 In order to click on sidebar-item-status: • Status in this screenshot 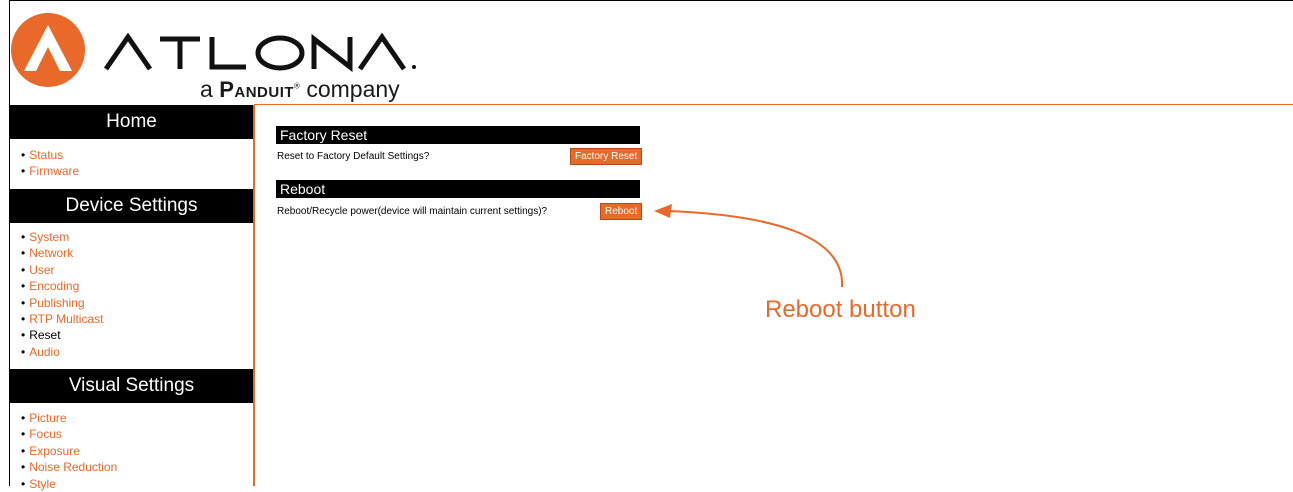, I will do `click(131, 155)`.